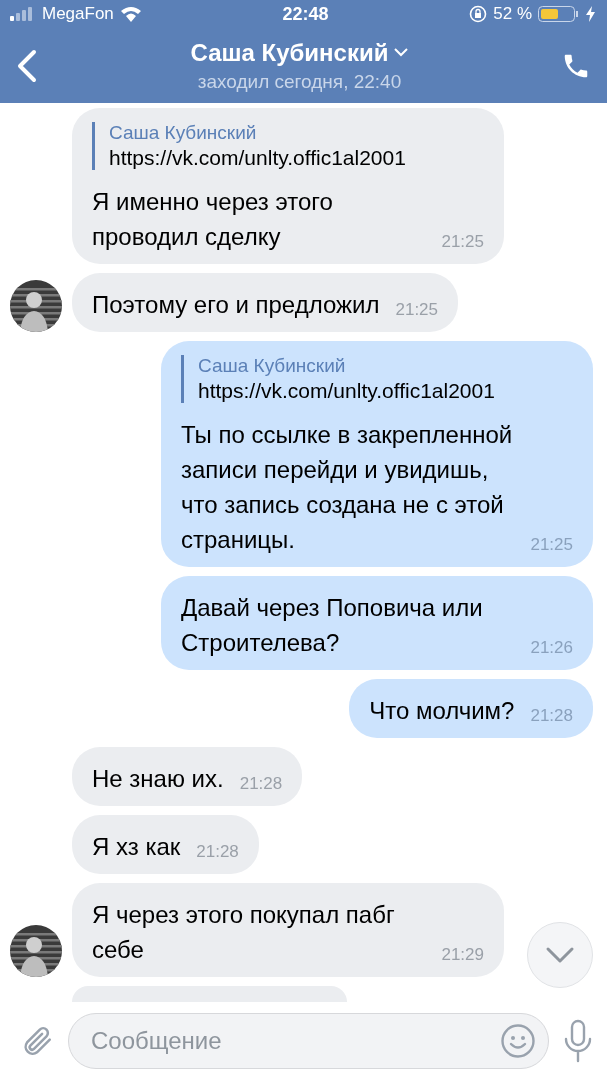  I want to click on caret-icon, so click(401, 52).